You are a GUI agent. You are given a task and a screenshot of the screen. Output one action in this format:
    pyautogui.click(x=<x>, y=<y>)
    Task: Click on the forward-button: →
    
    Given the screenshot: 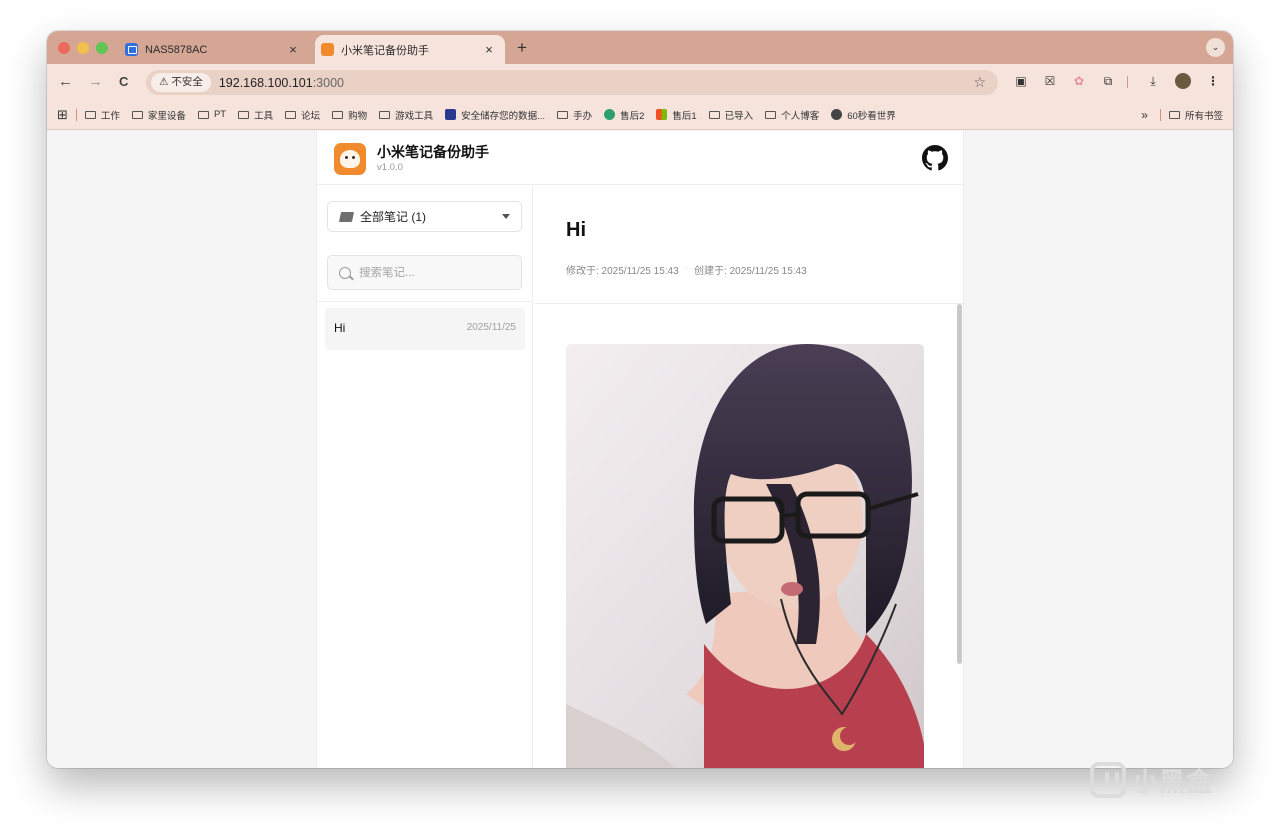 What is the action you would take?
    pyautogui.click(x=95, y=81)
    